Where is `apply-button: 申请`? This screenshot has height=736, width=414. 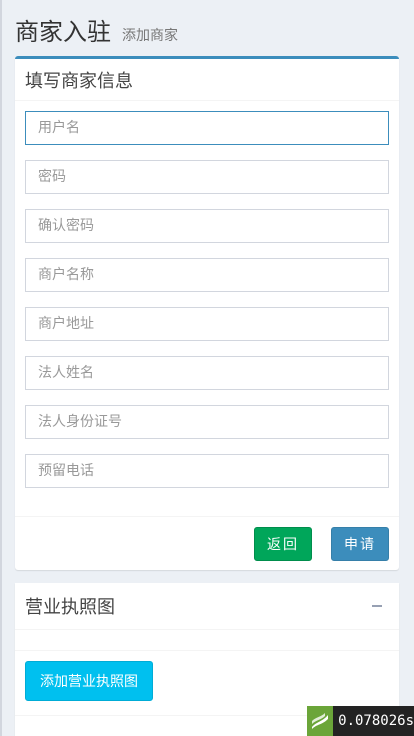 apply-button: 申请 is located at coordinates (360, 544).